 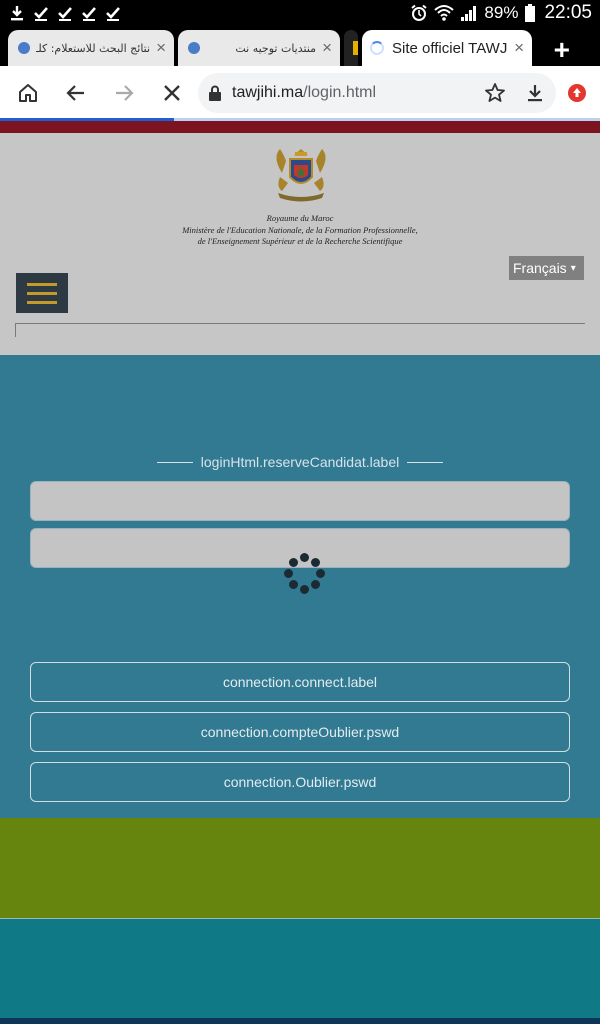 What do you see at coordinates (530, 13) in the screenshot?
I see `battery-icon` at bounding box center [530, 13].